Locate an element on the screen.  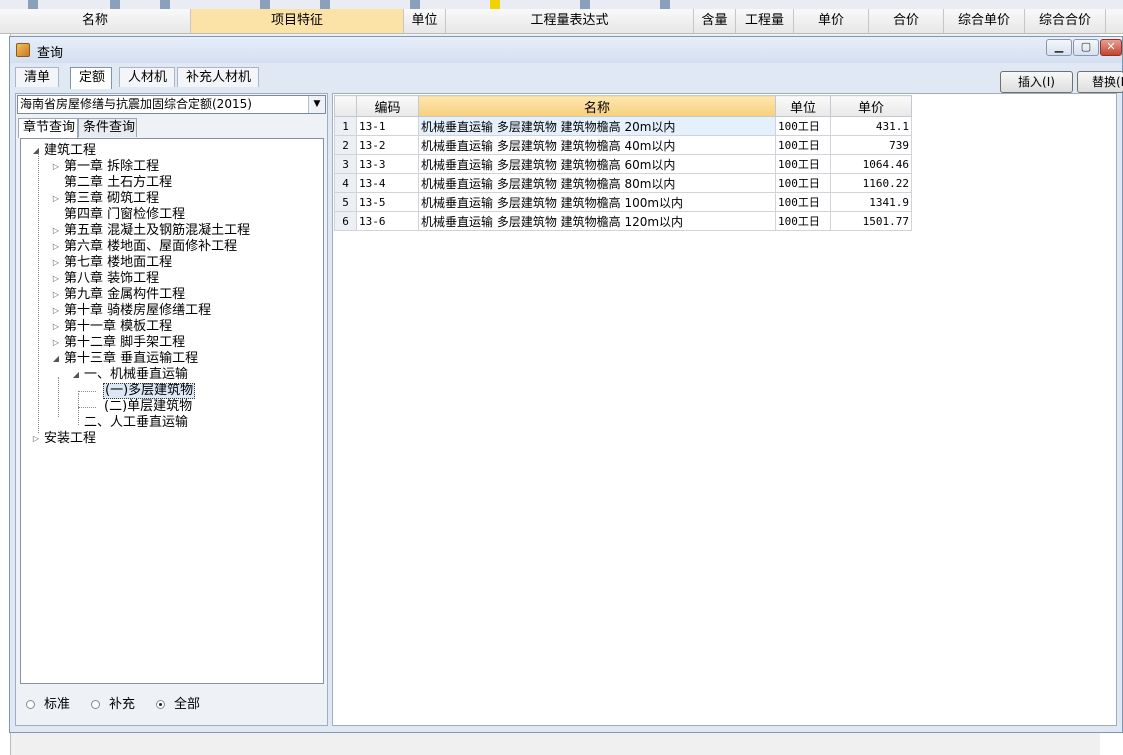
tree-node-label: 第五章 混凝土及钢筋混凝土工程 is located at coordinates (157, 230).